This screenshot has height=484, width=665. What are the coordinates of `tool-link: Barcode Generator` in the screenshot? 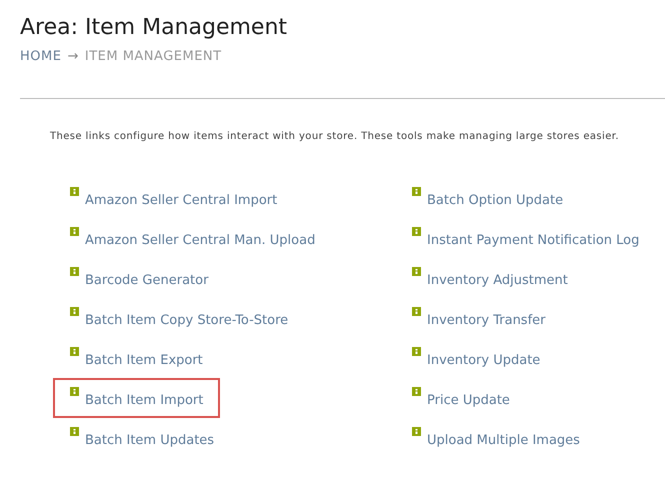 It's located at (146, 281).